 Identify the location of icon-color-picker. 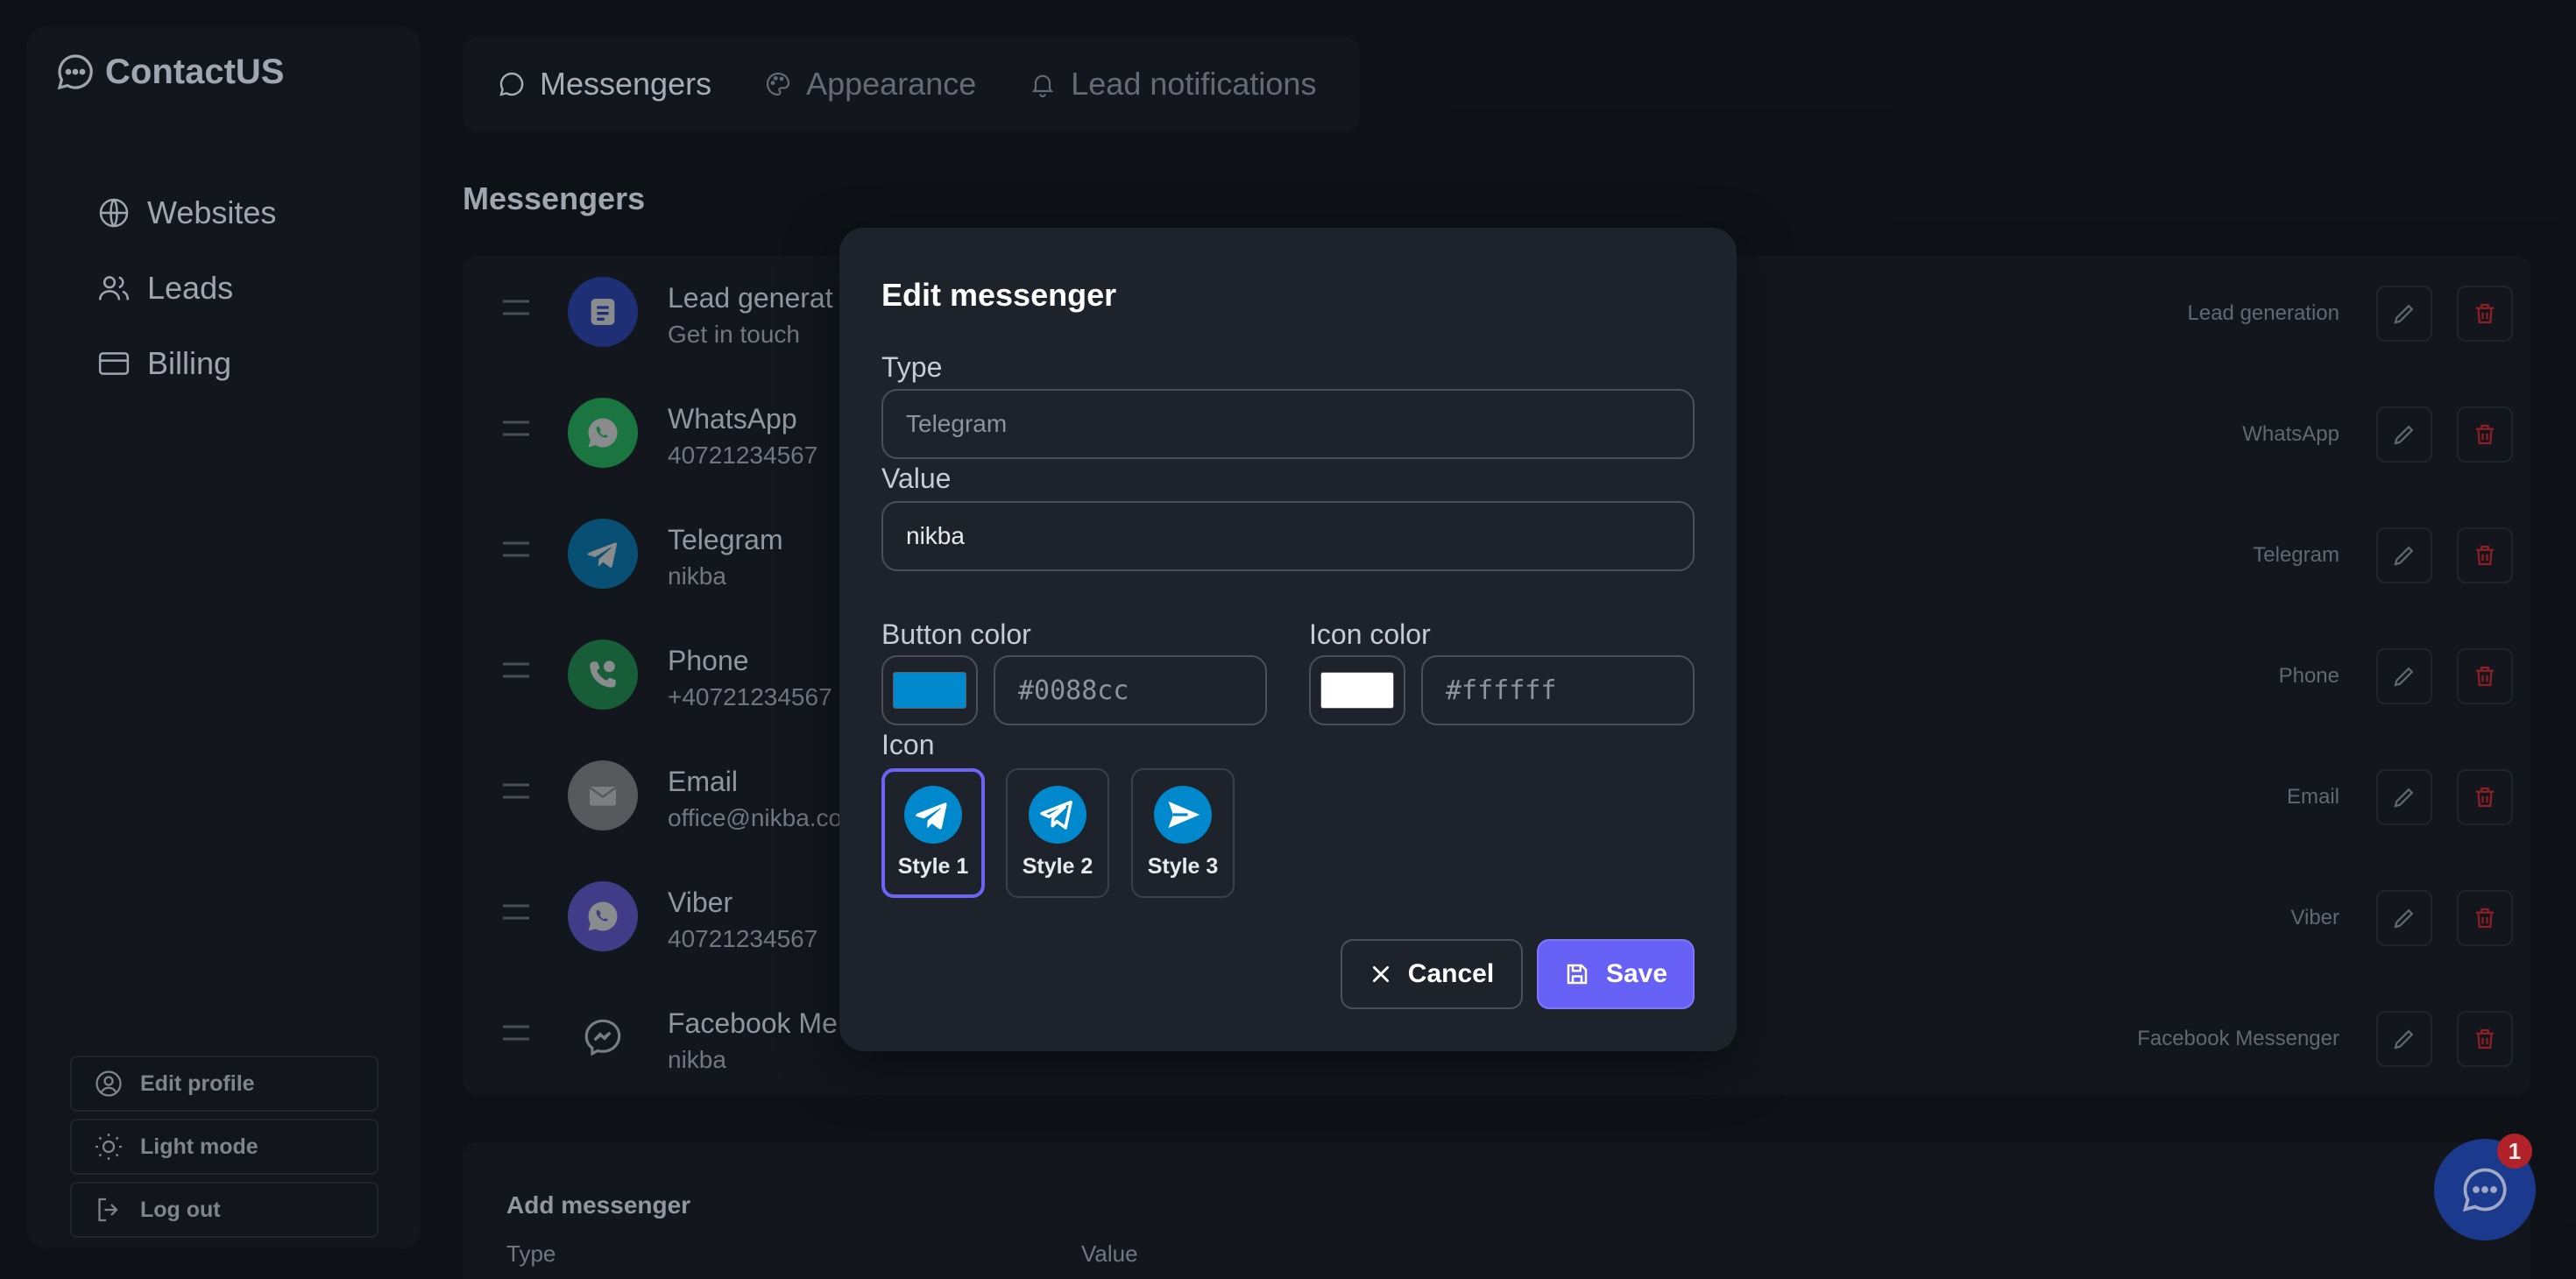
(1357, 690).